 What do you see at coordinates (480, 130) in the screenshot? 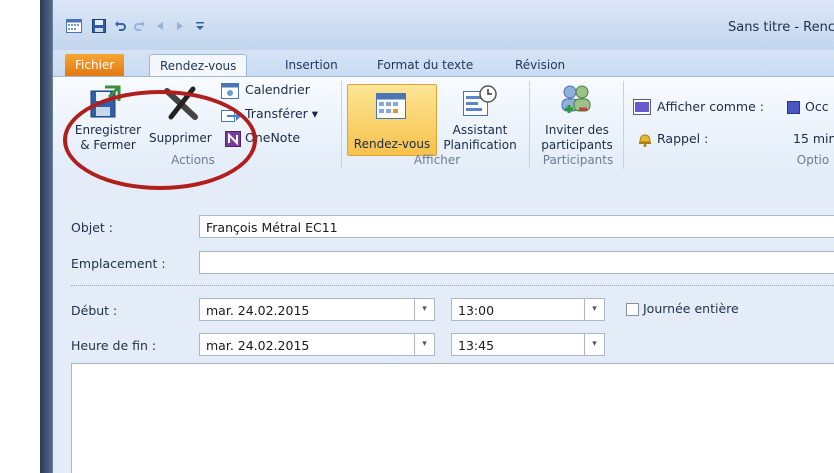
I see `scheduling-assistant-line1: Assistant` at bounding box center [480, 130].